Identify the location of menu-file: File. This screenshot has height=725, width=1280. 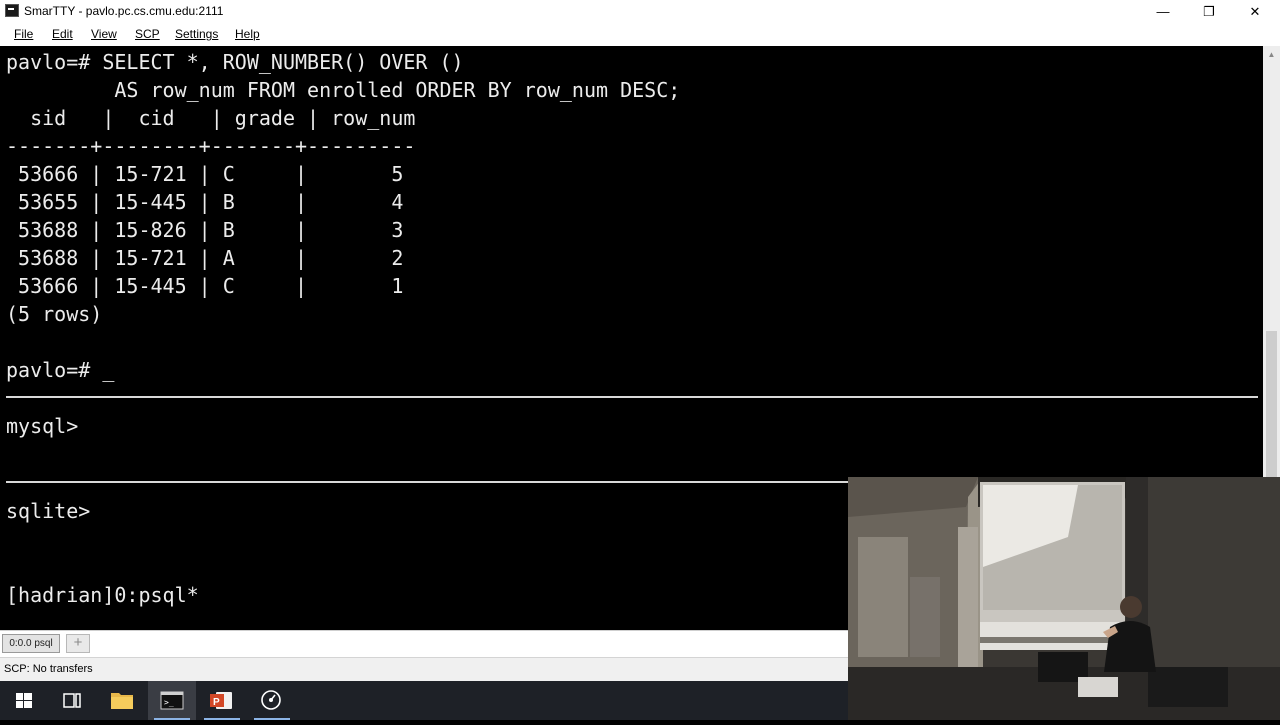
(23, 34).